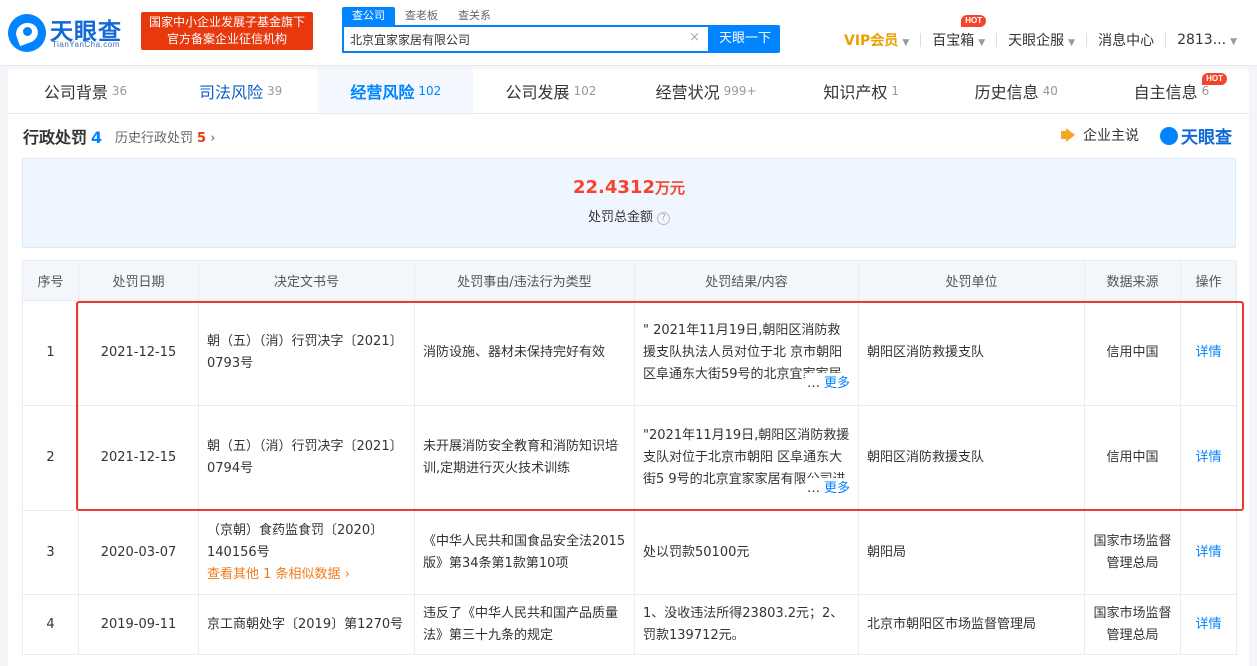 The width and height of the screenshot is (1257, 666). Describe the element at coordinates (524, 458) in the screenshot. I see `cell-reason: 未开展消防安全教育和消防知识培训,定期进行灭火技术训练` at that location.